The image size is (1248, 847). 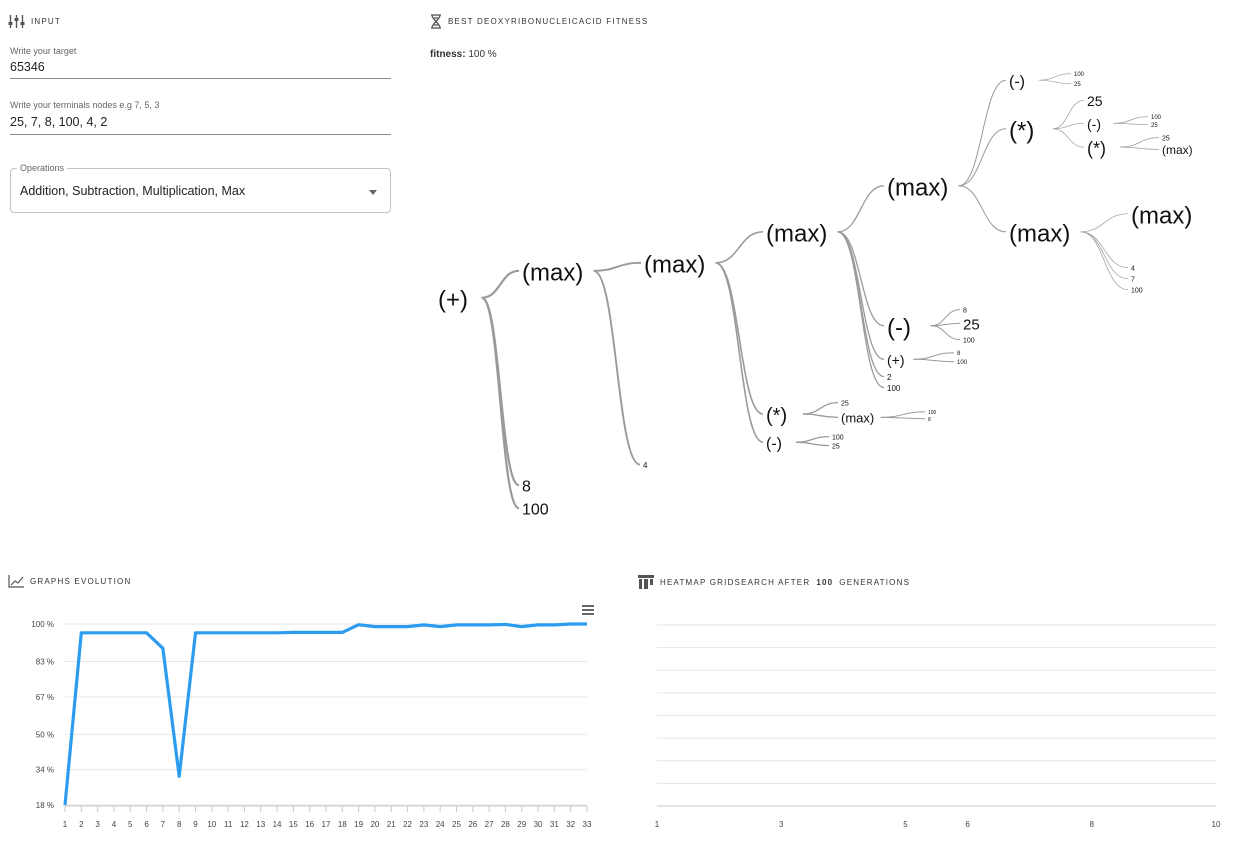 I want to click on heatmap-chart: 1 3 5 6 8 10, so click(x=938, y=726).